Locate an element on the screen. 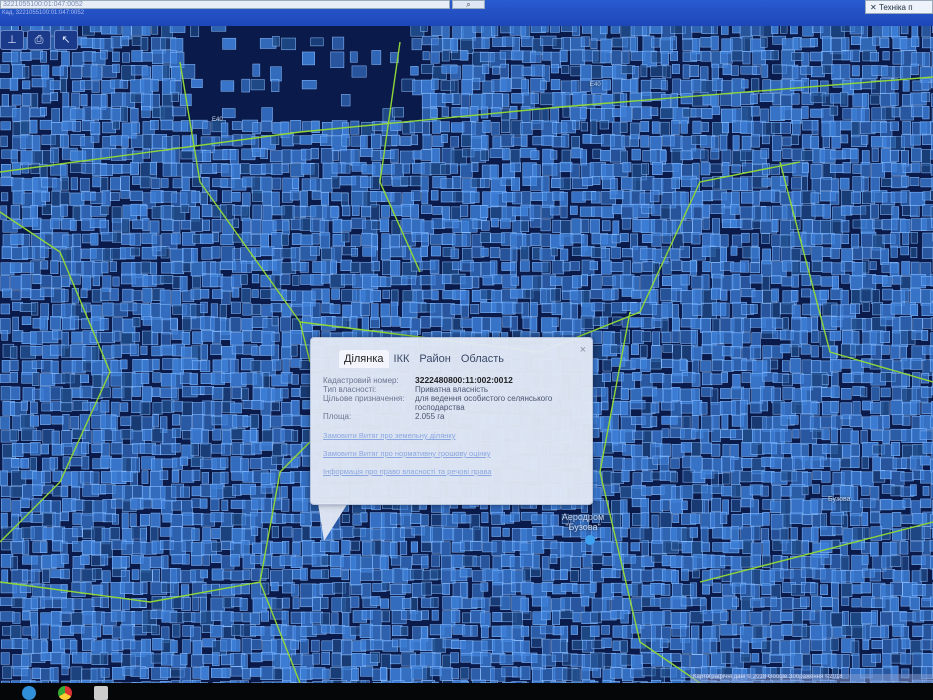 The width and height of the screenshot is (933, 700). chrome-icon is located at coordinates (65, 693).